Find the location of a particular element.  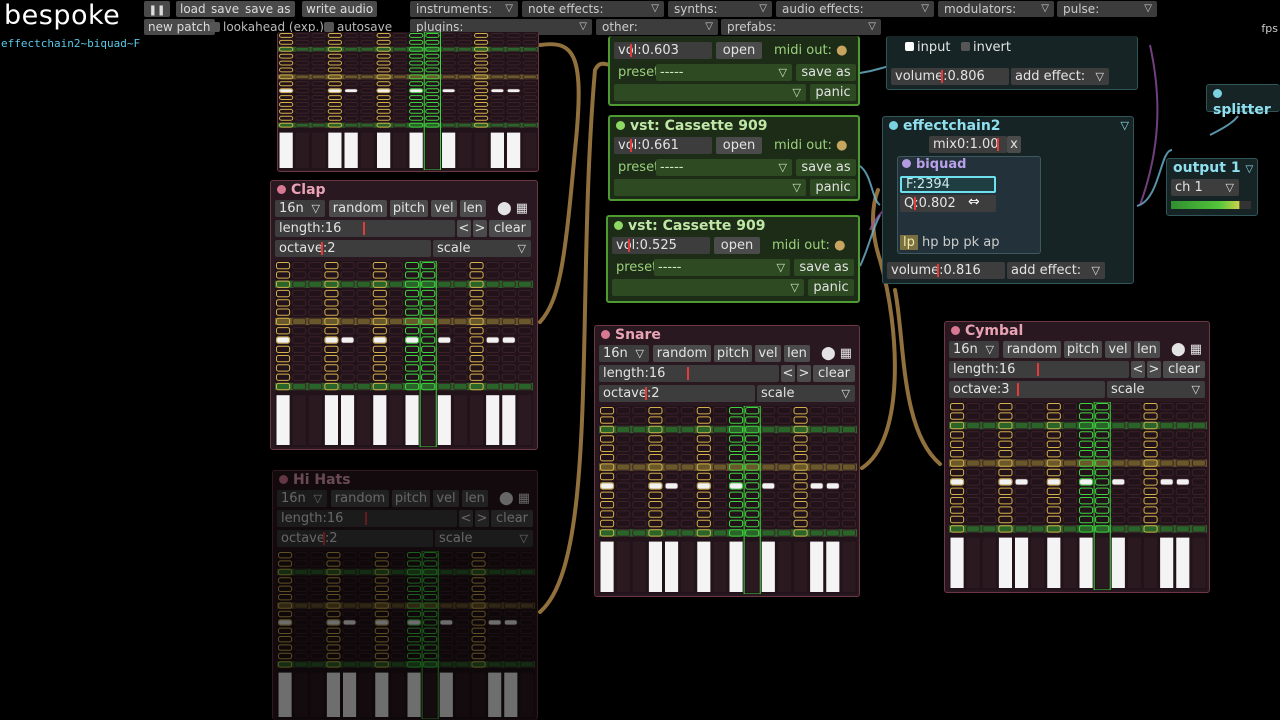

filter-type-selector: lp hp bp pk ap is located at coordinates (949, 243).